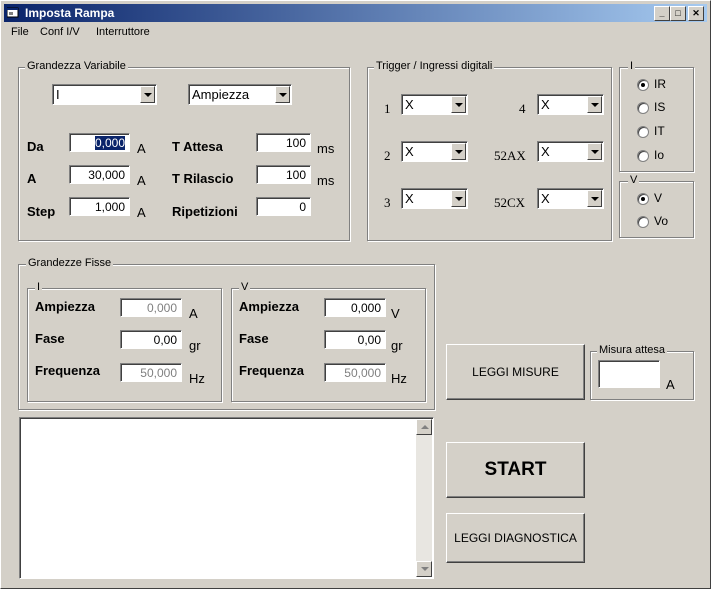  Describe the element at coordinates (629, 374) in the screenshot. I see `misura-attesa-input` at that location.